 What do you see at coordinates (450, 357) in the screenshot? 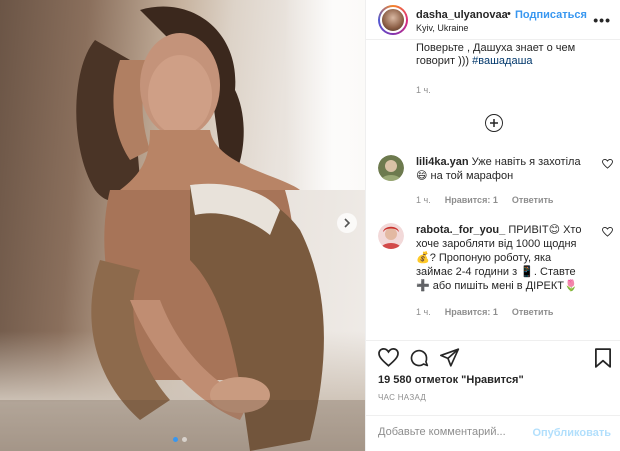
I see `share-icon` at bounding box center [450, 357].